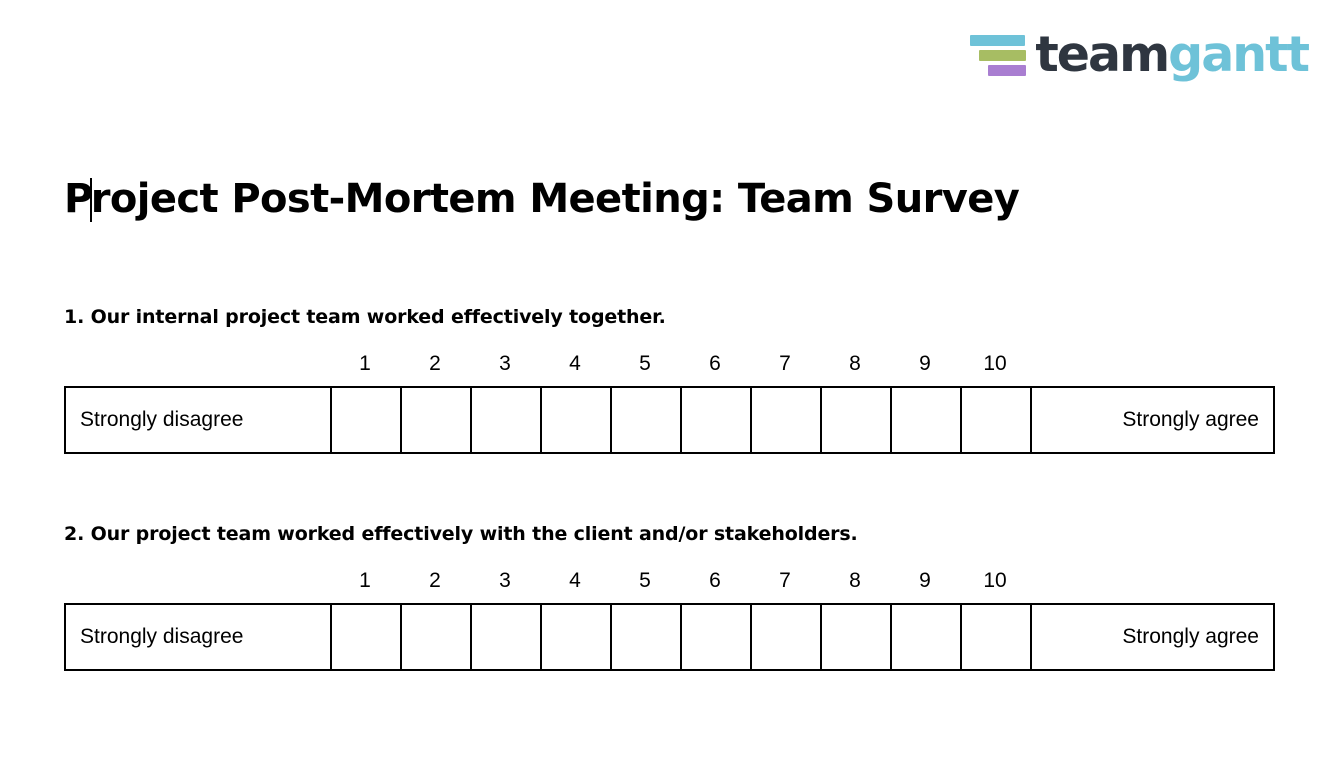 The height and width of the screenshot is (759, 1341). What do you see at coordinates (669, 363) in the screenshot?
I see `scale-numbers-row-1: 1 2 3 4 5 6 7 8 9 10` at bounding box center [669, 363].